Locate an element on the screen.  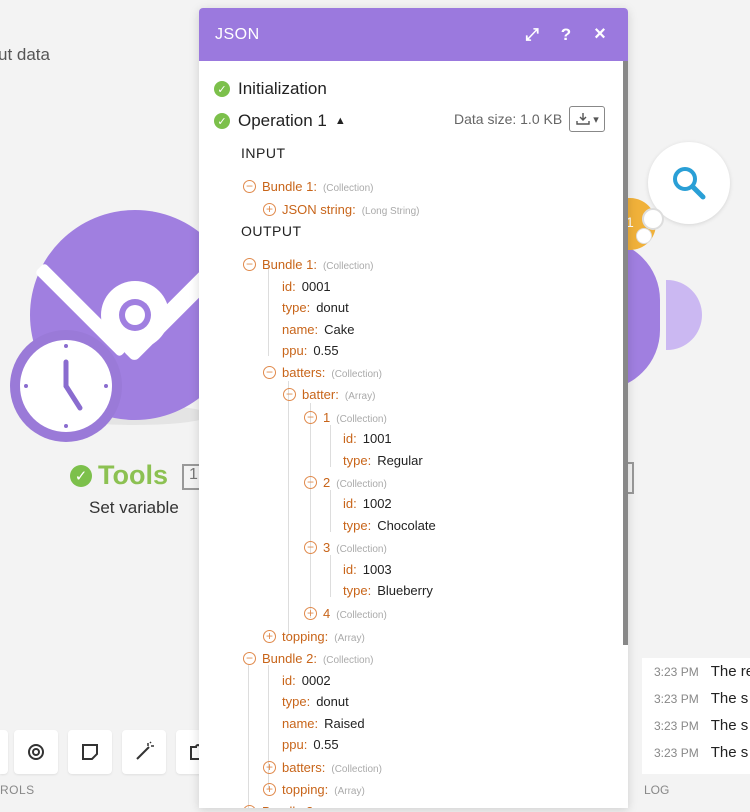
settings-button is located at coordinates (36, 752).